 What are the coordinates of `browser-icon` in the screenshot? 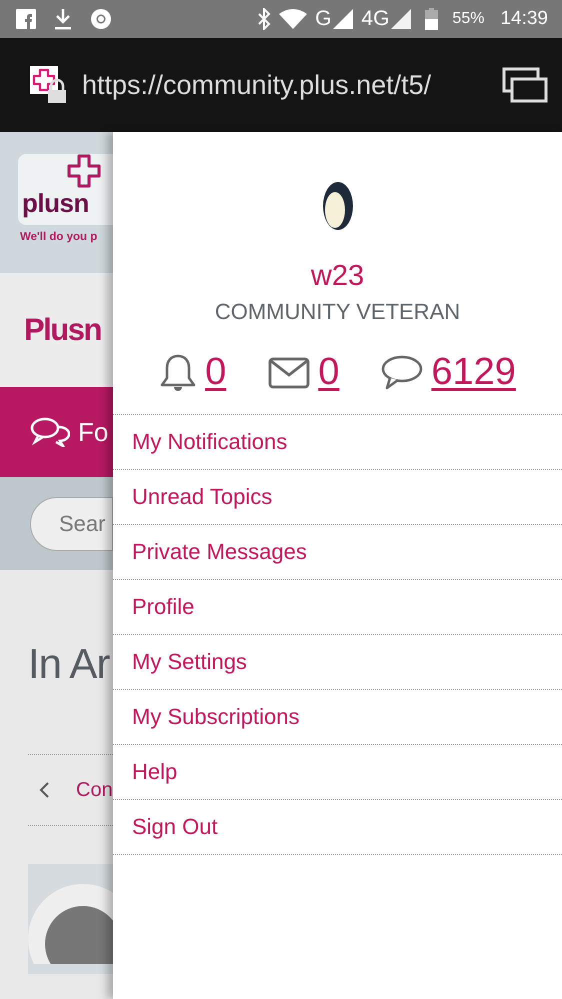 It's located at (101, 19).